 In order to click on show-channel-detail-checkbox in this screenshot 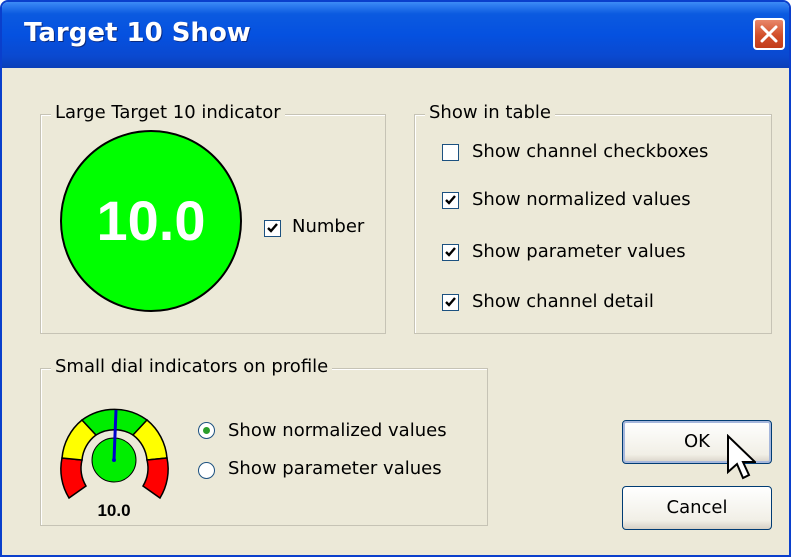, I will do `click(450, 302)`.